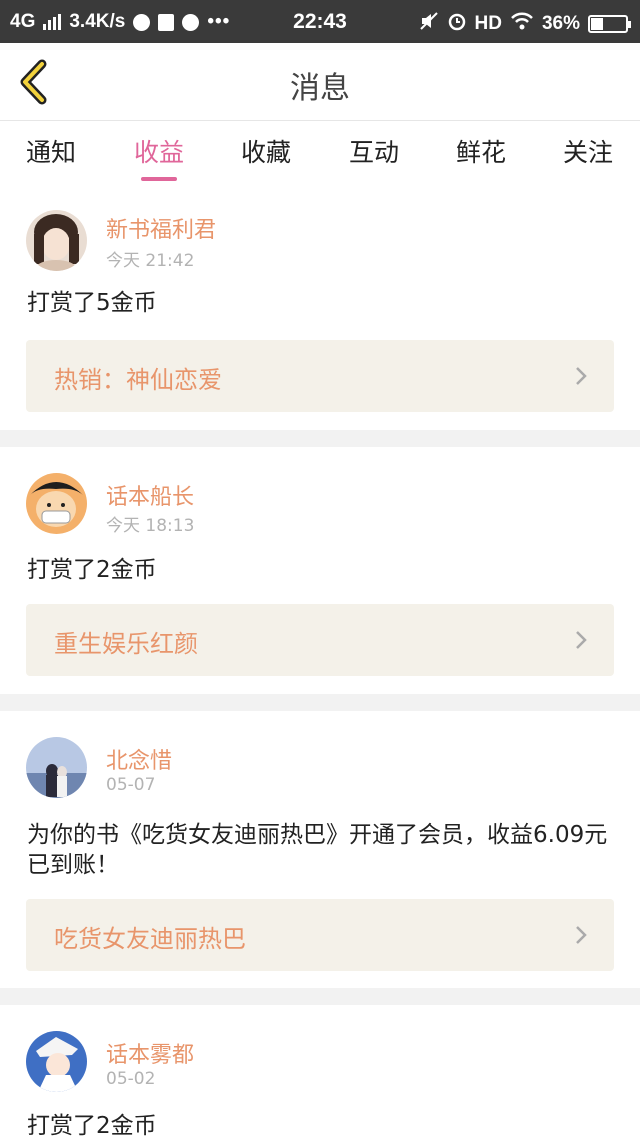  What do you see at coordinates (150, 1053) in the screenshot?
I see `sender-name: 话本雾都` at bounding box center [150, 1053].